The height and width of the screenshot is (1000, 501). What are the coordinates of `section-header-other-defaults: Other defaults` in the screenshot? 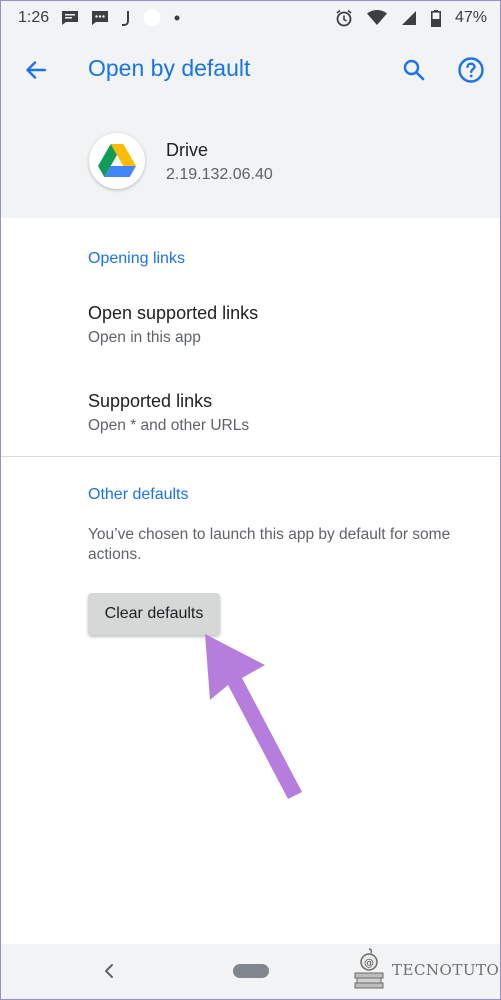 It's located at (138, 494).